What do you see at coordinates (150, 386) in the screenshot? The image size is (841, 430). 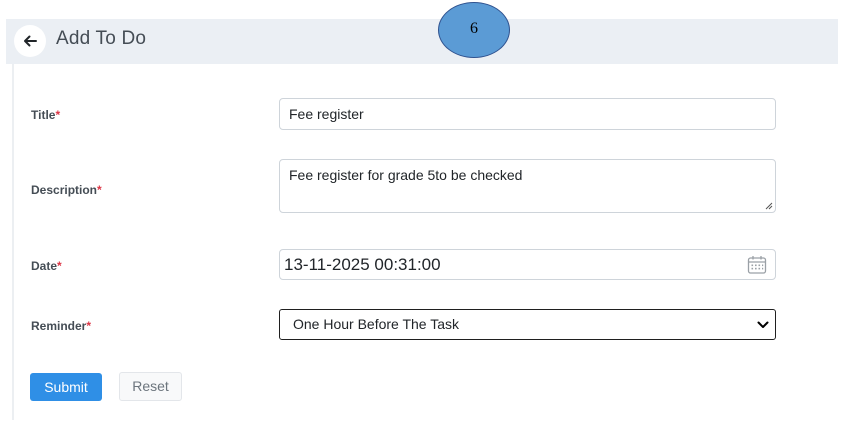 I see `reset-button: Reset` at bounding box center [150, 386].